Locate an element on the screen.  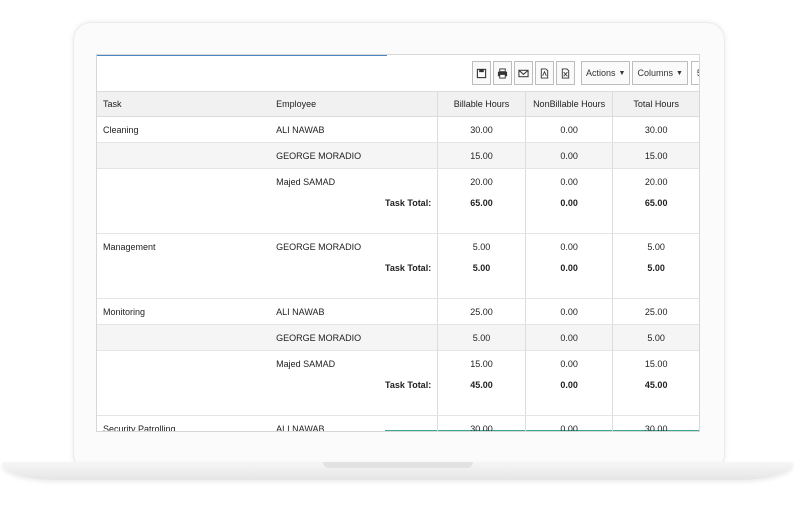
excel-button is located at coordinates (565, 73).